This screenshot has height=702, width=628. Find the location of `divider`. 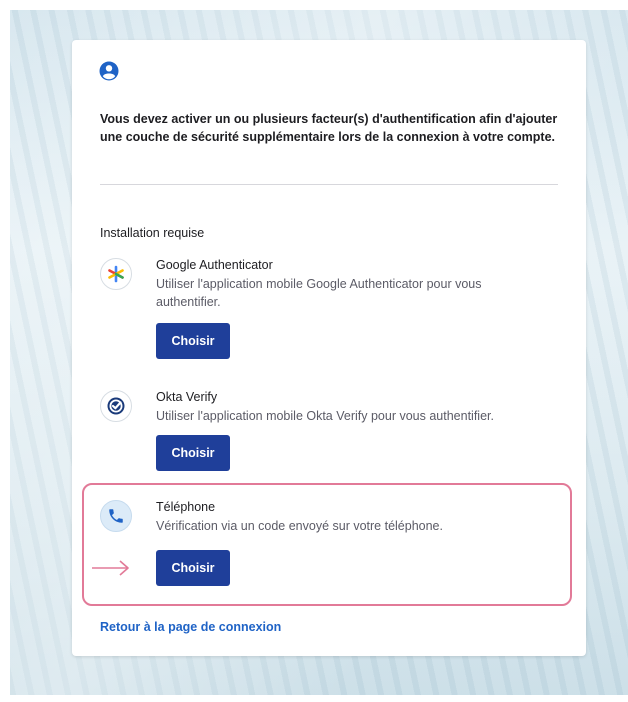

divider is located at coordinates (329, 184).